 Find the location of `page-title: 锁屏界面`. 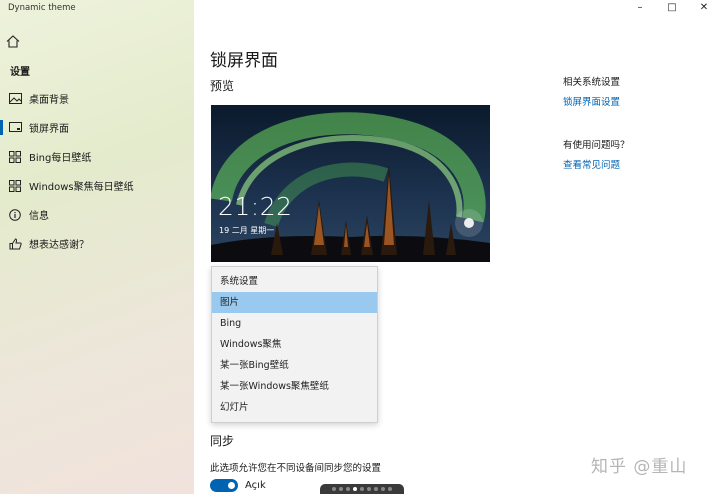

page-title: 锁屏界面 is located at coordinates (244, 61).